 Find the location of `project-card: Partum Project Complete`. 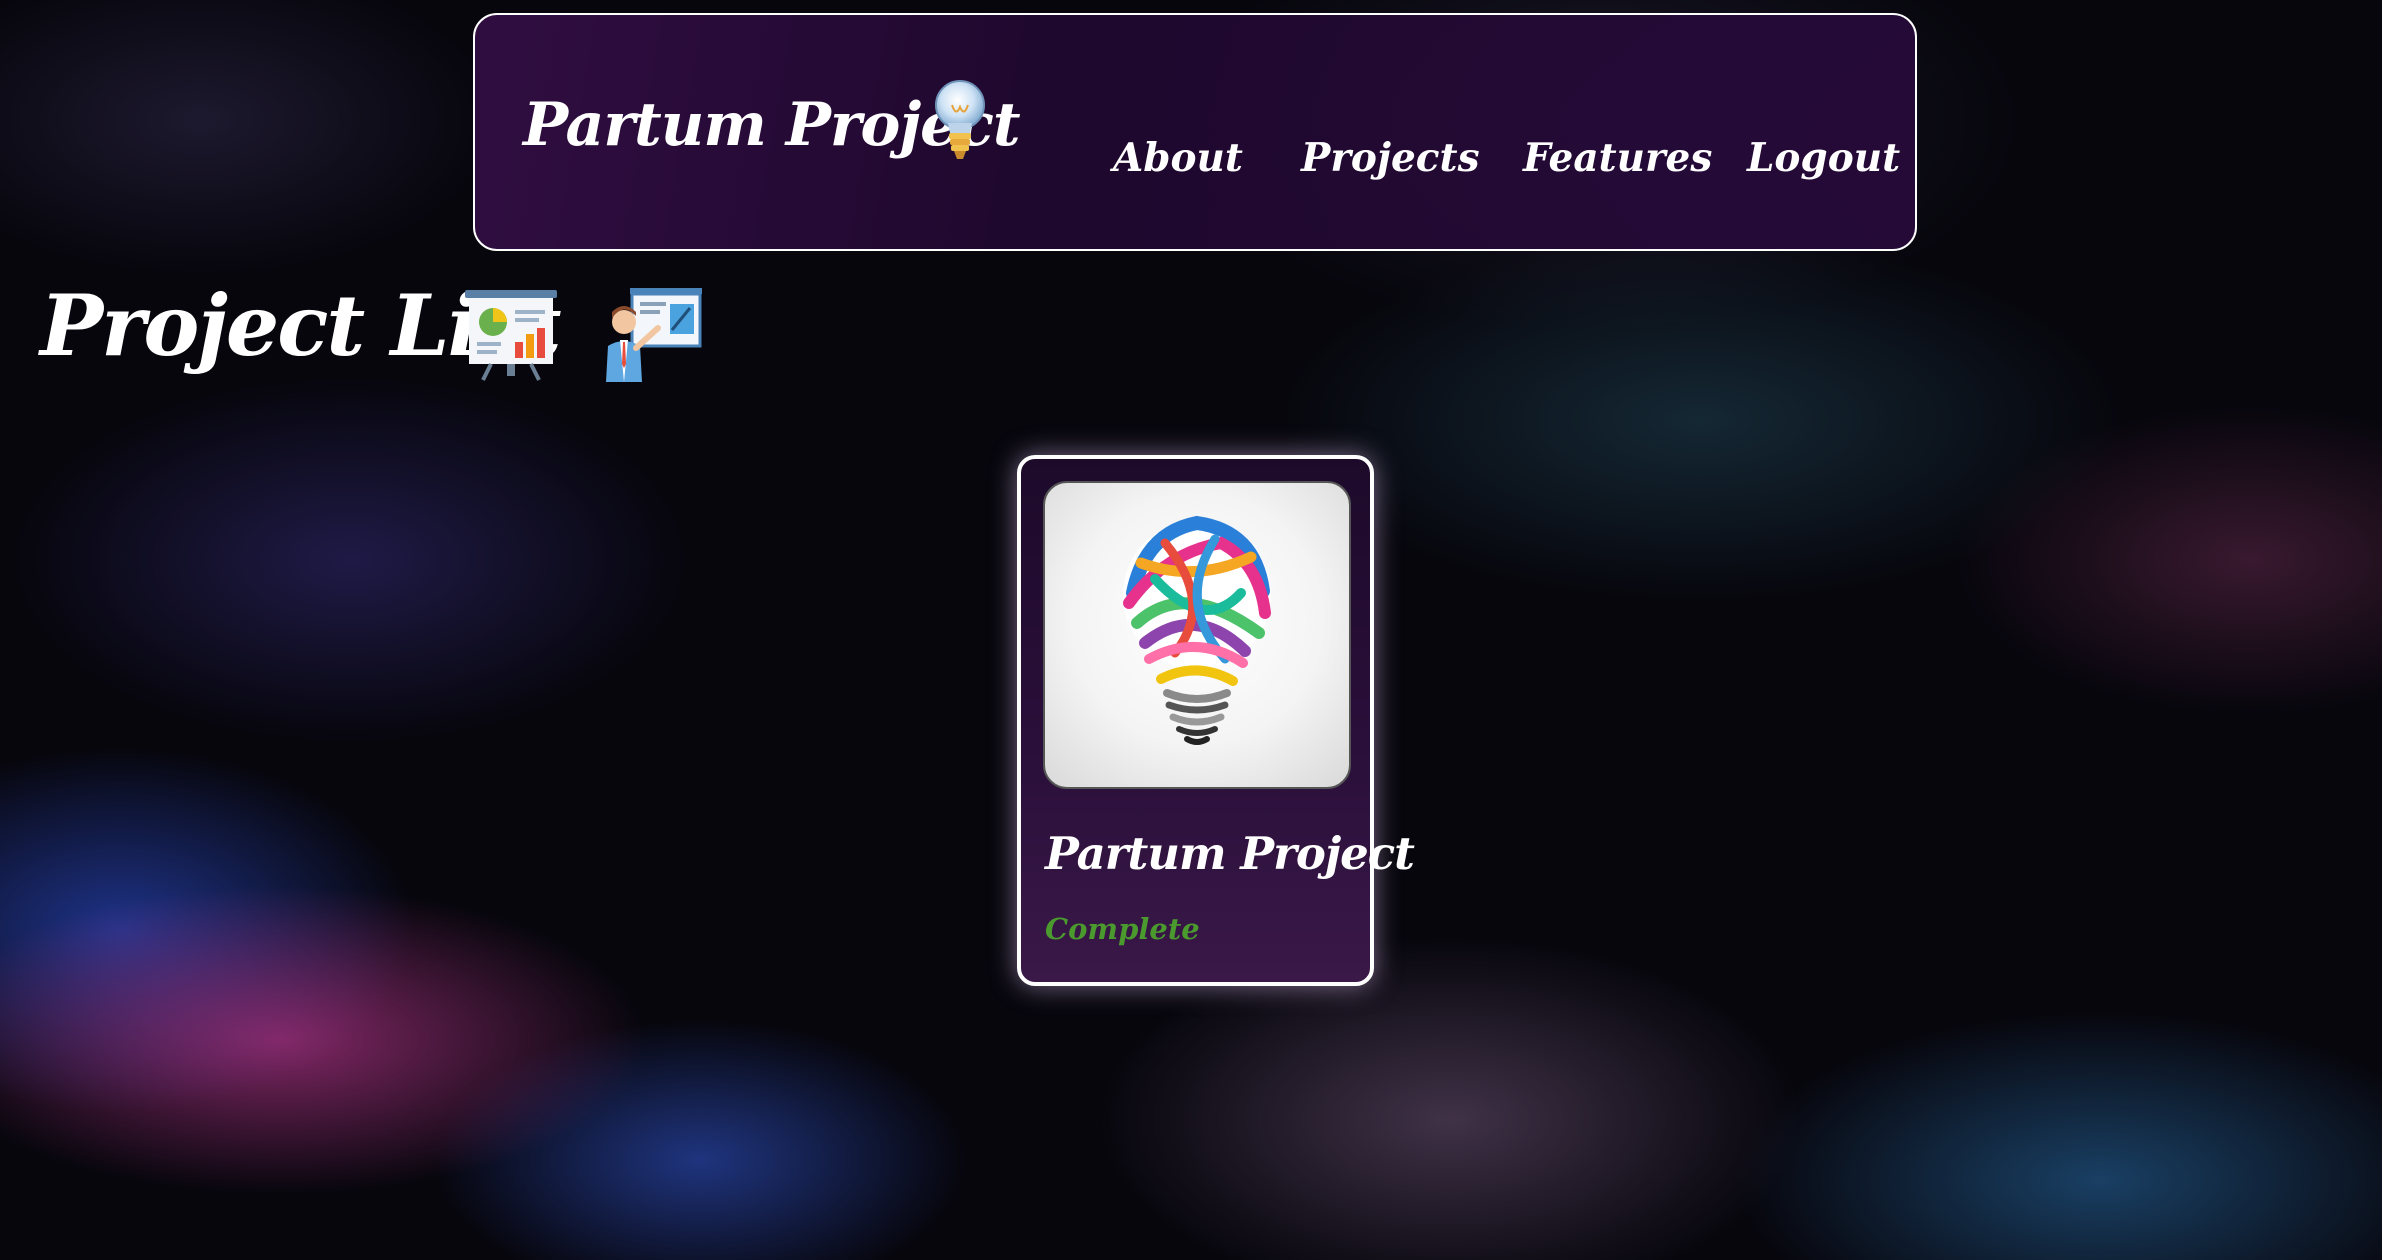

project-card: Partum Project Complete is located at coordinates (1216, 720).